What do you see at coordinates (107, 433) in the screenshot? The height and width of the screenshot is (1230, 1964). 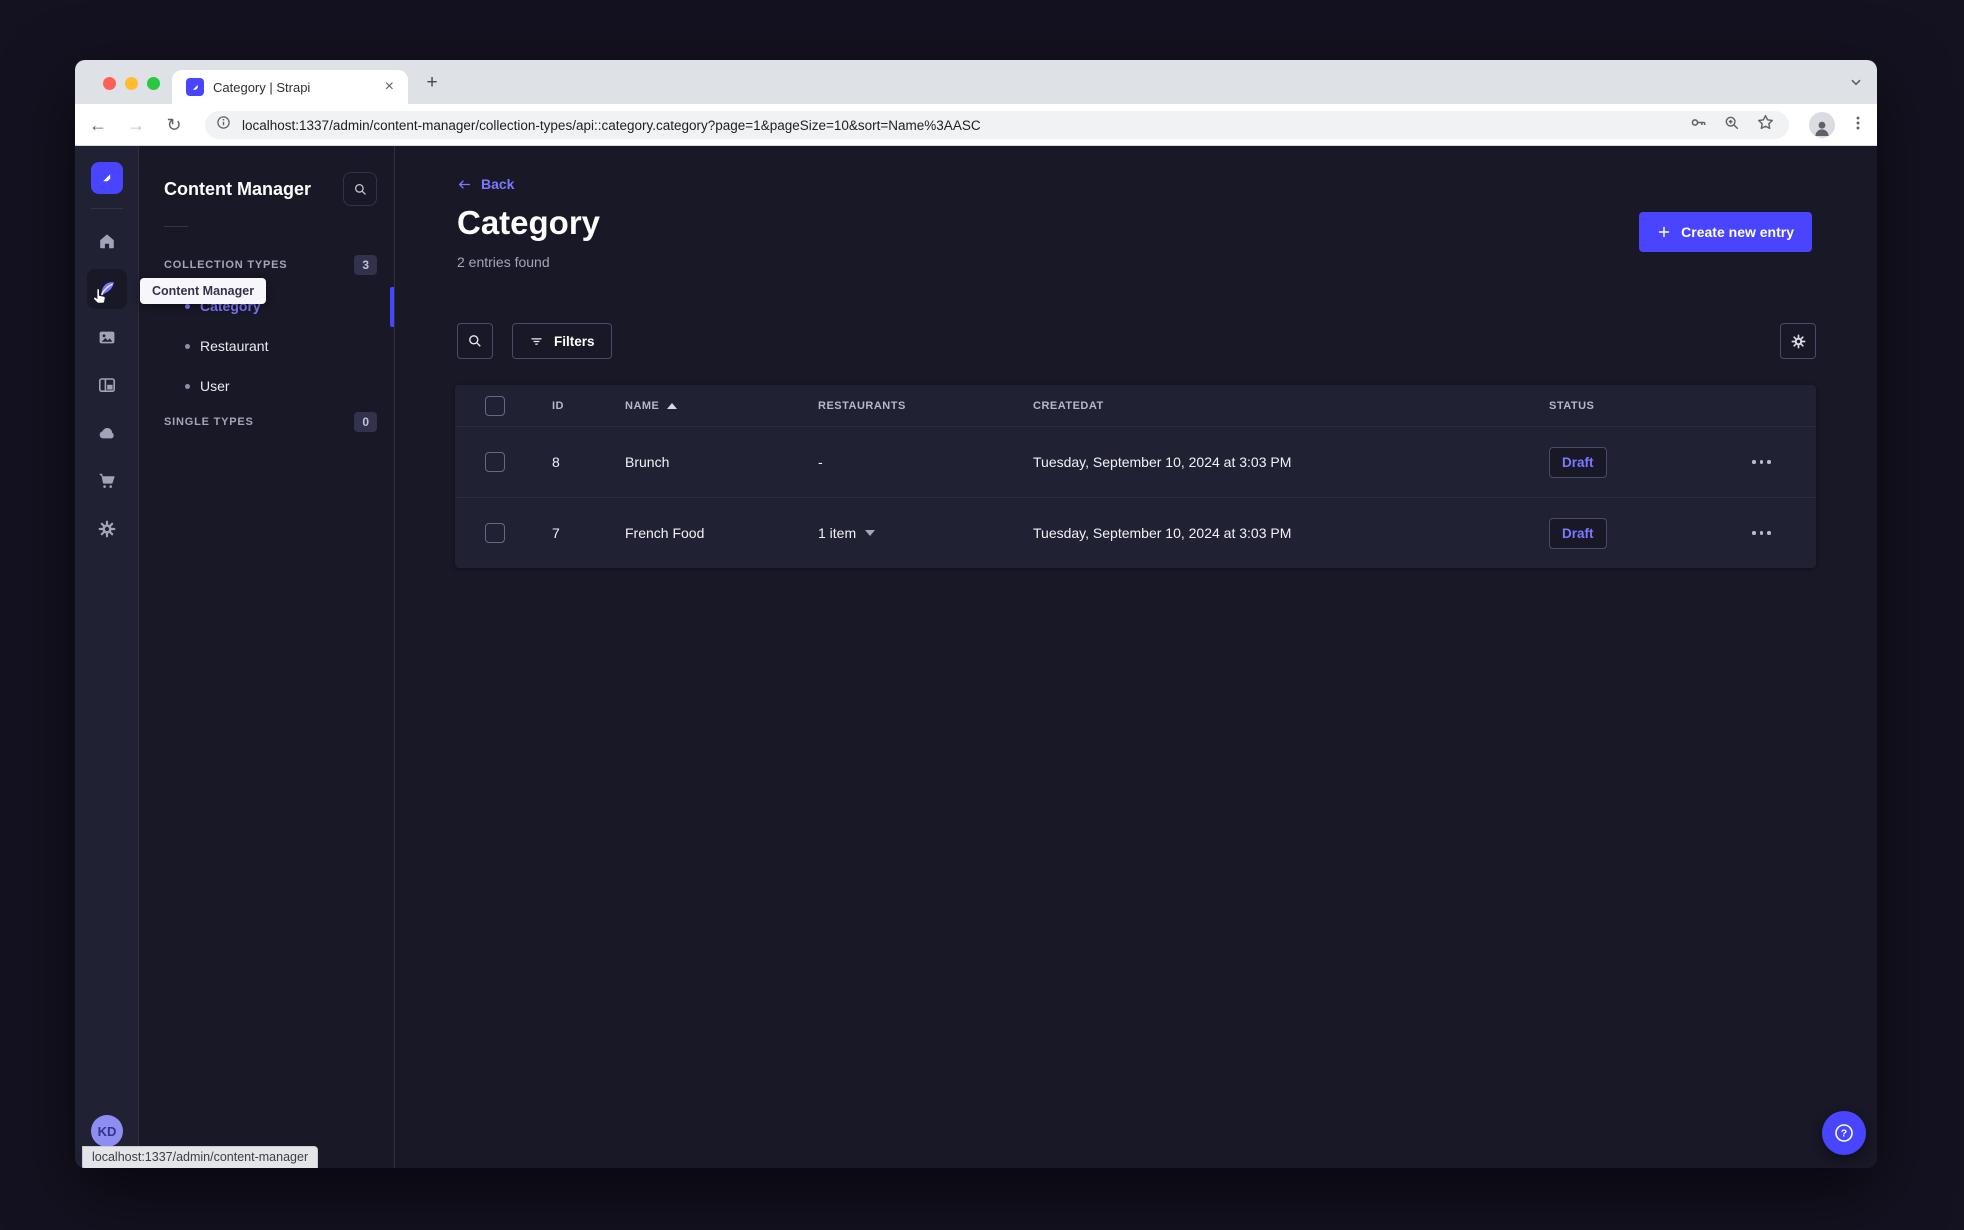 I see `sidebar-item-cloud` at bounding box center [107, 433].